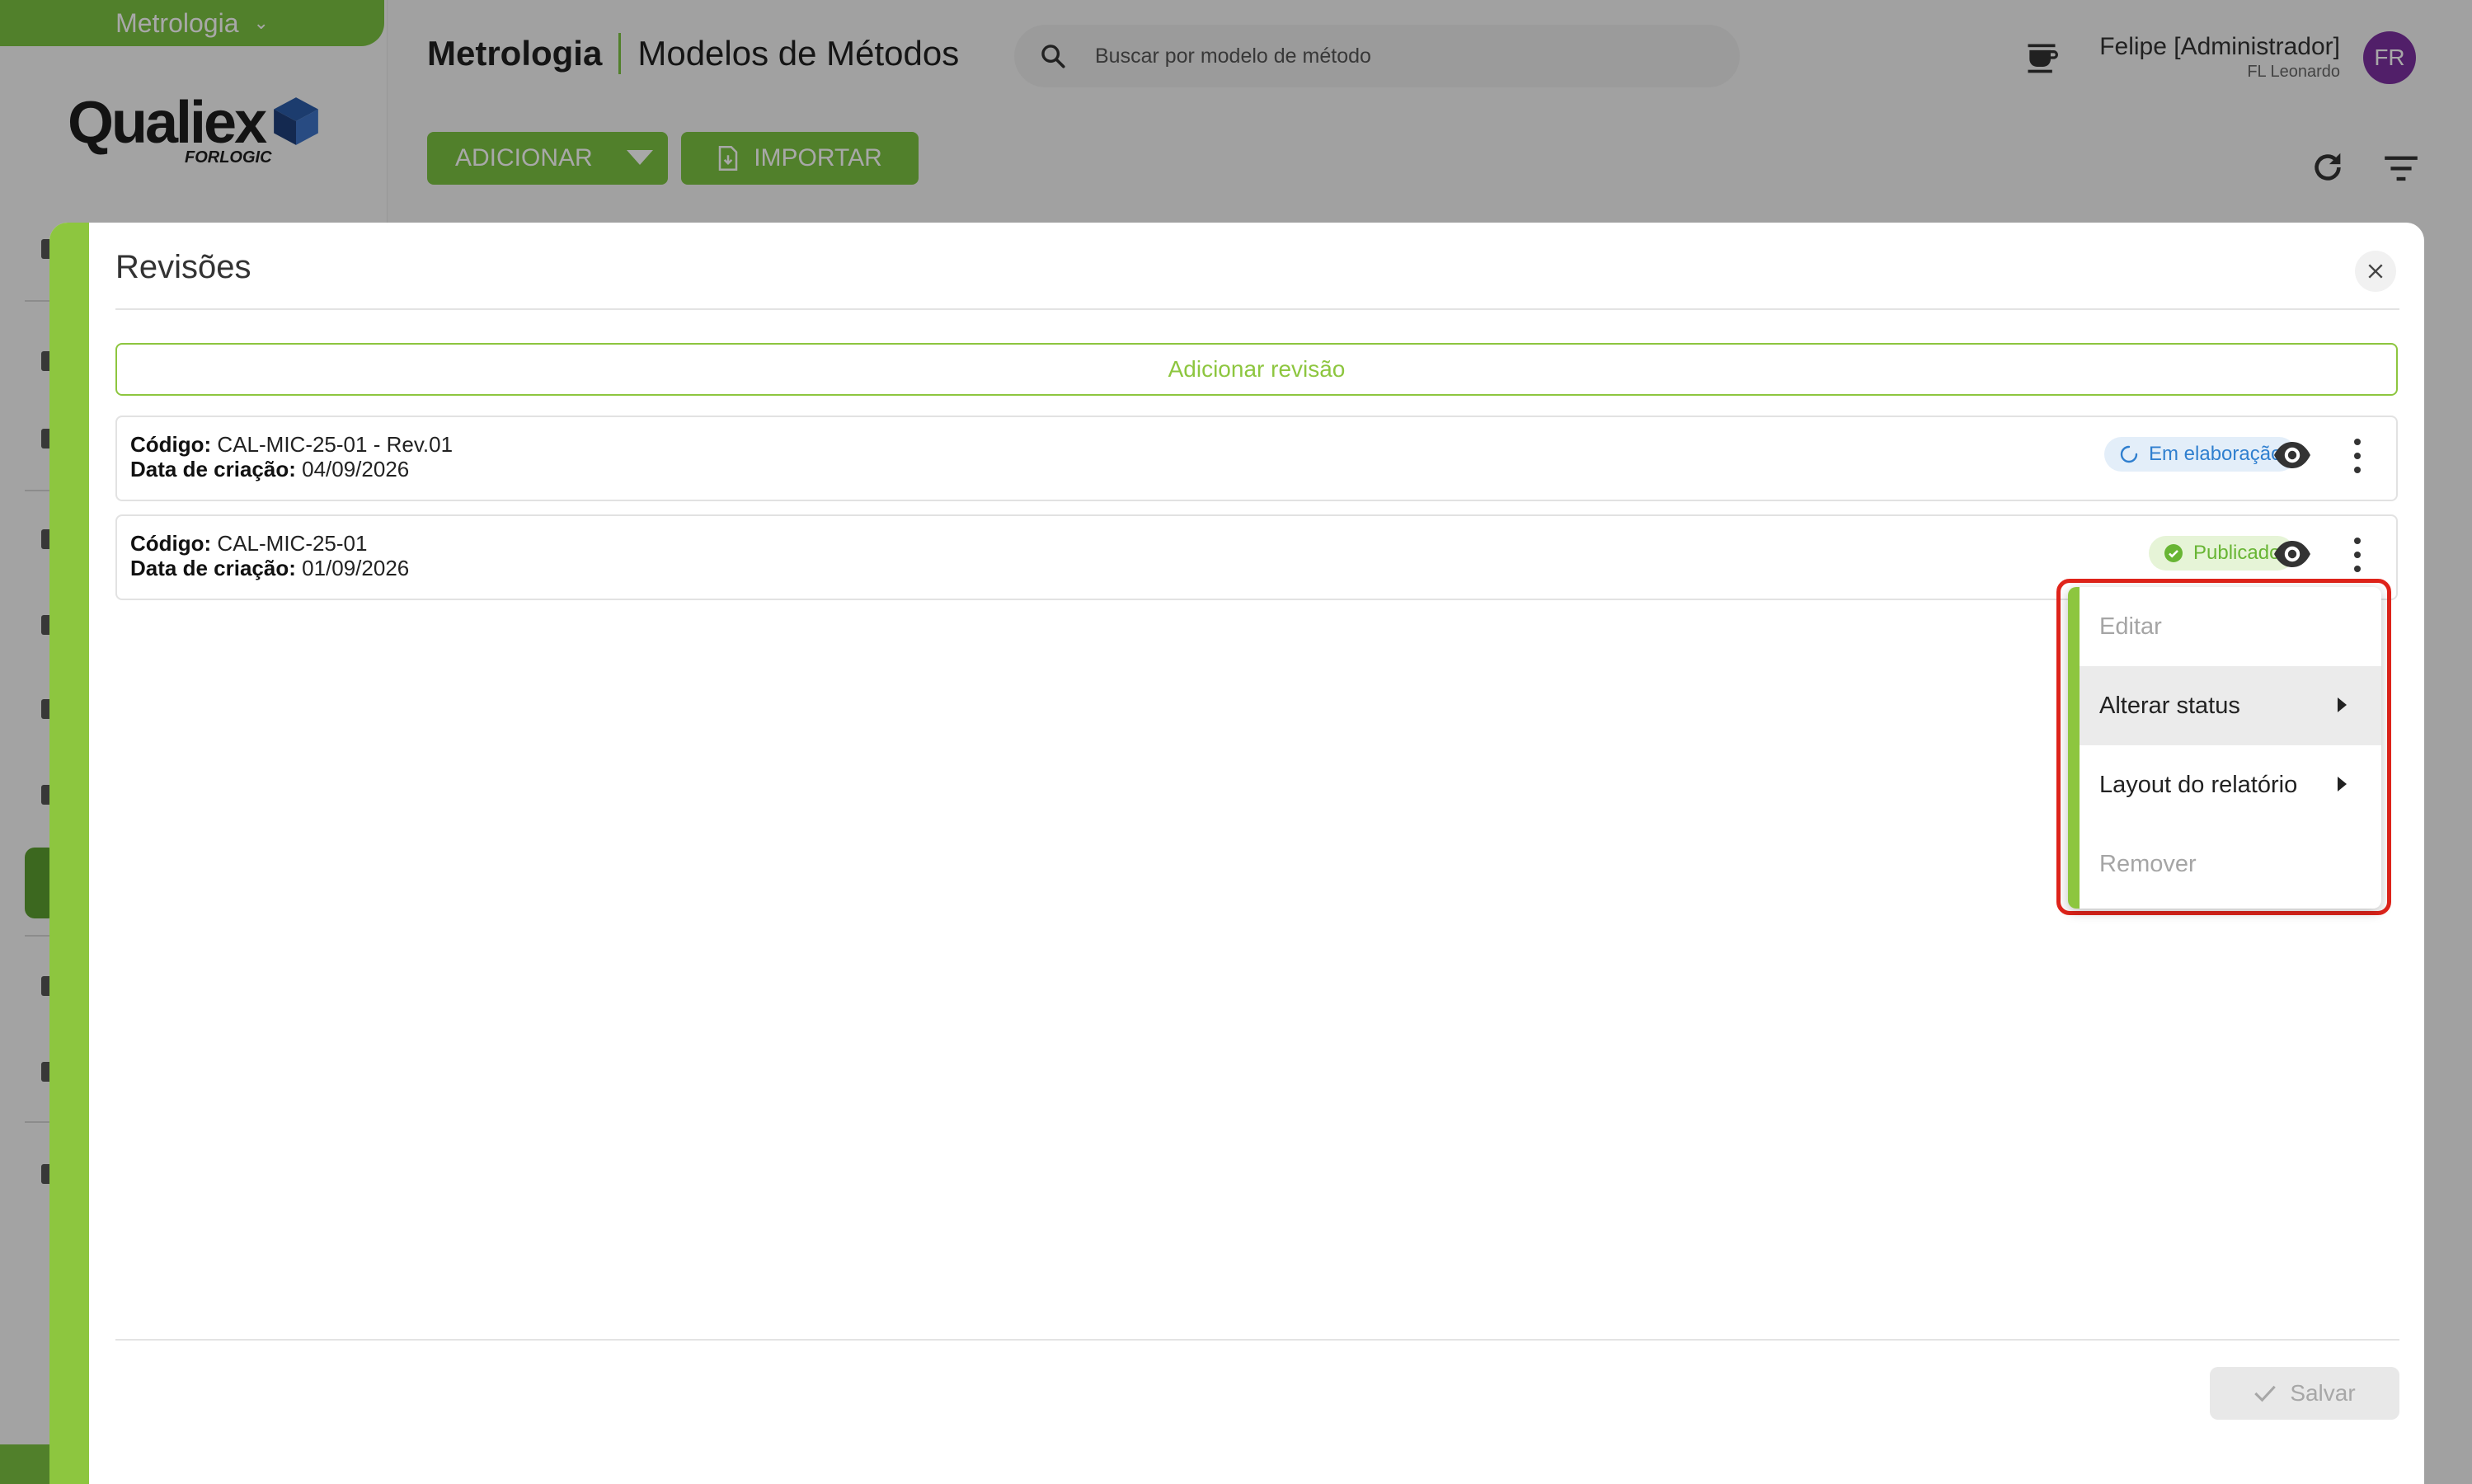 This screenshot has height=1484, width=2472. I want to click on menu-item-label: Layout do relatório, so click(2198, 784).